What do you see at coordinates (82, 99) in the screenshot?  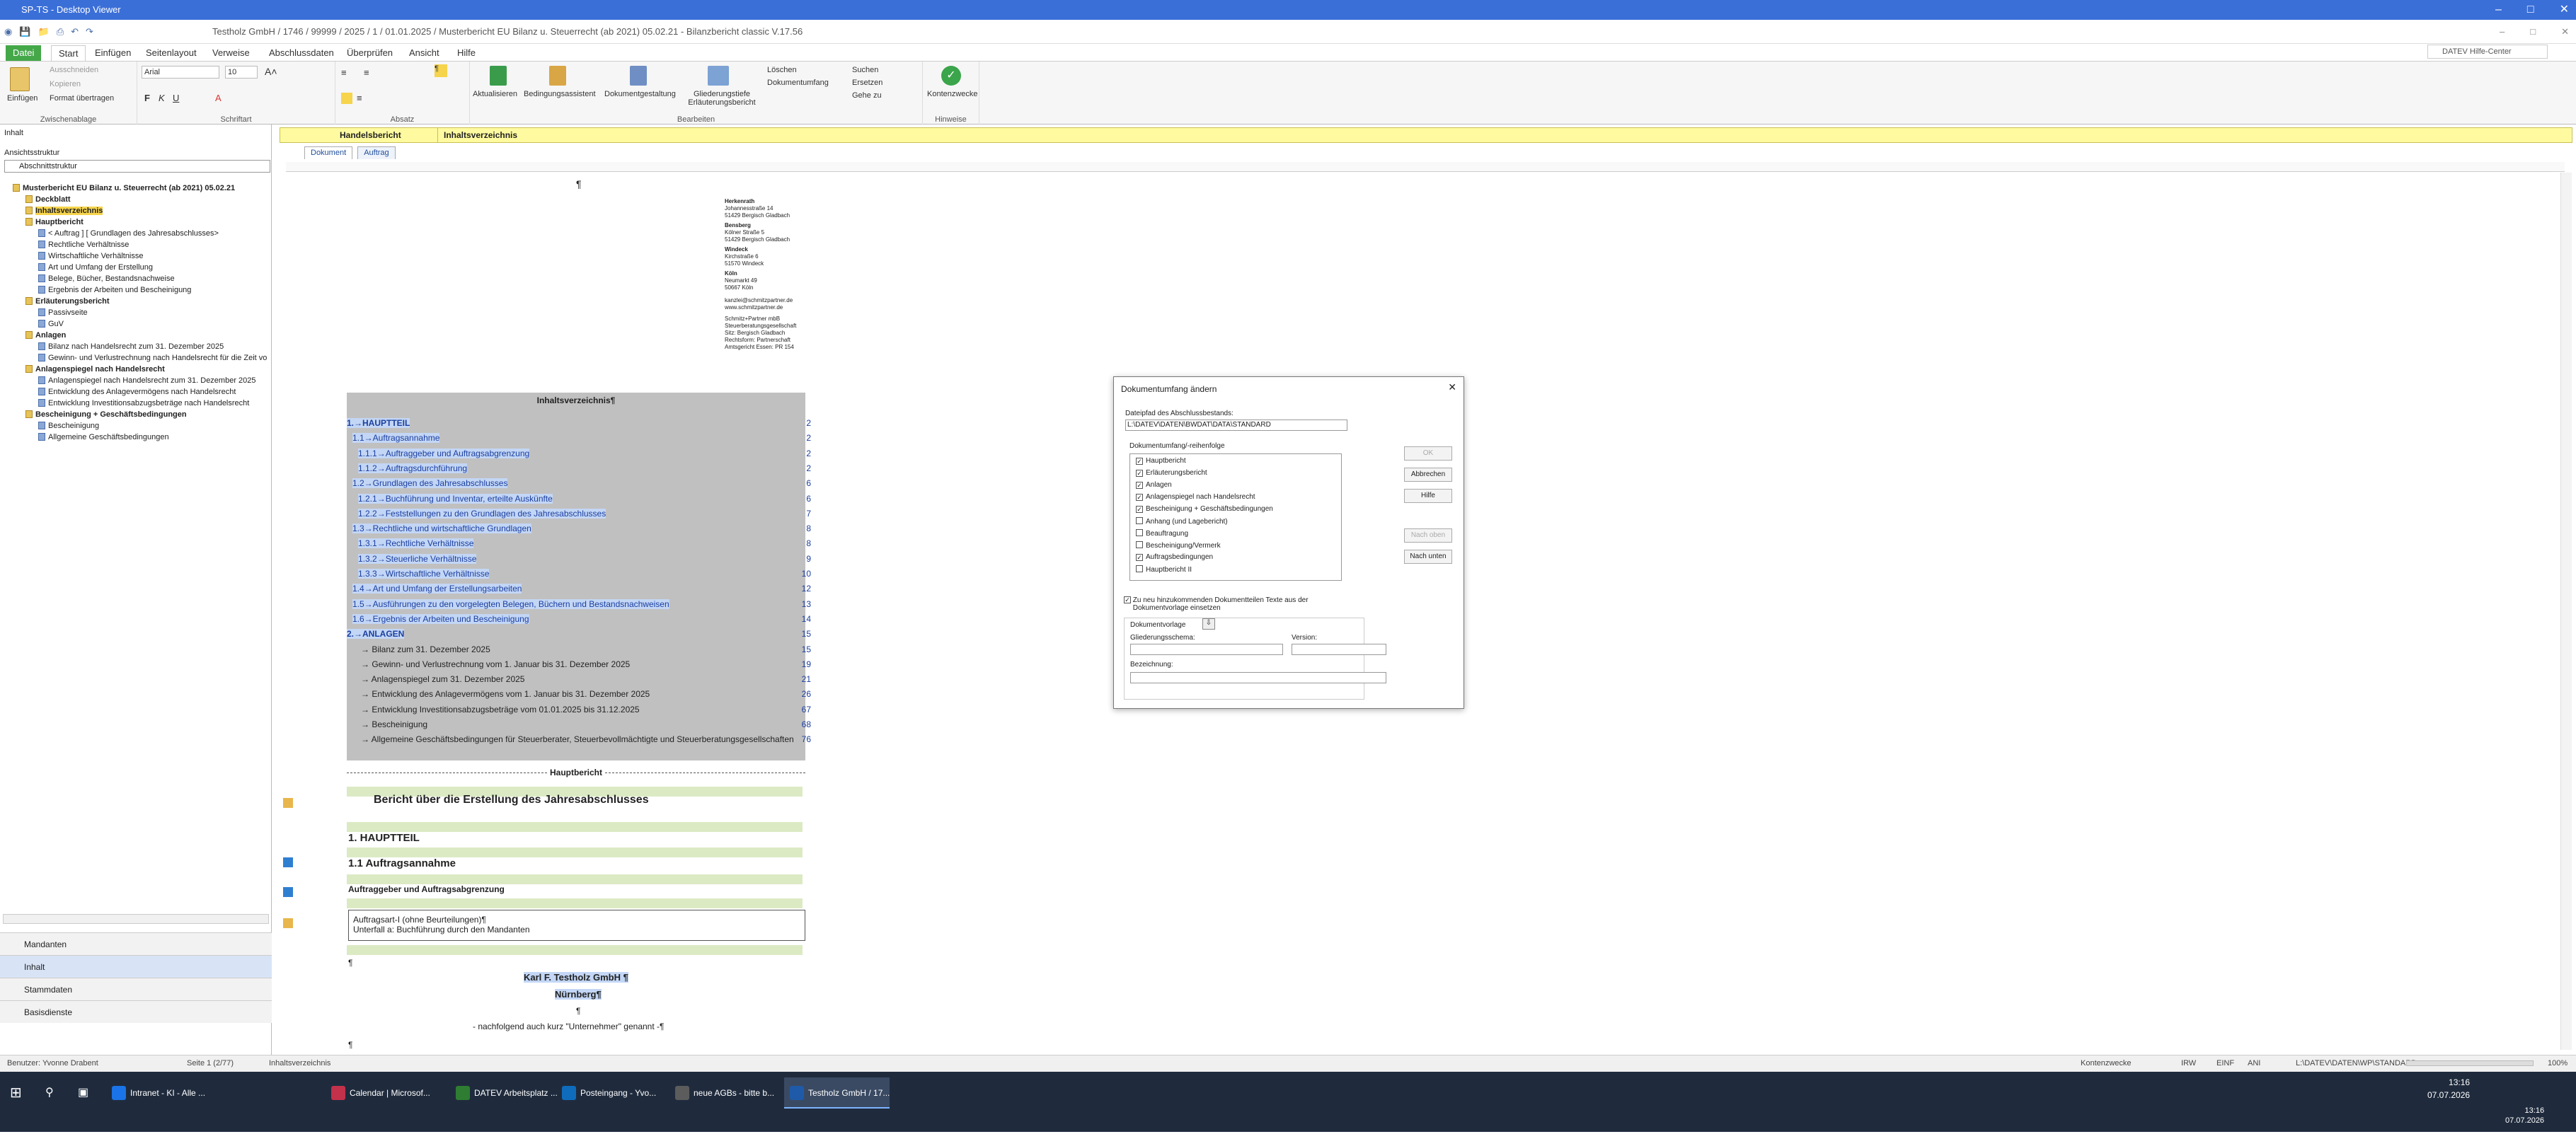 I see `format-painter-button: Format übertragen` at bounding box center [82, 99].